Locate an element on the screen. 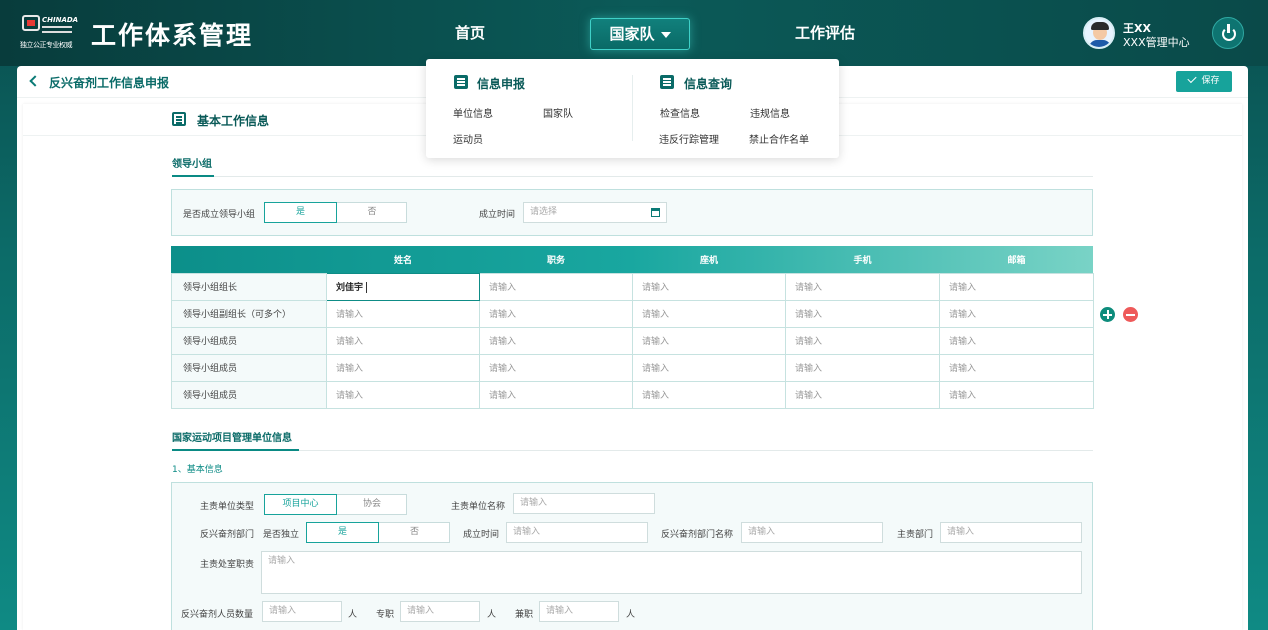 The height and width of the screenshot is (630, 1268). avatar is located at coordinates (1099, 33).